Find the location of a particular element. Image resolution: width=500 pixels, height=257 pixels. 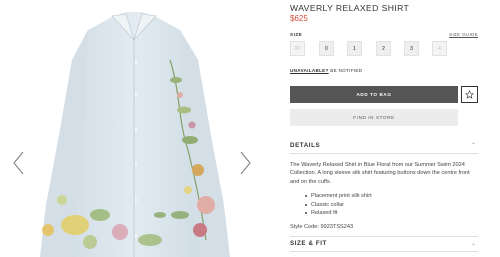

size-fit-heading: SIZE & FIT is located at coordinates (308, 243).